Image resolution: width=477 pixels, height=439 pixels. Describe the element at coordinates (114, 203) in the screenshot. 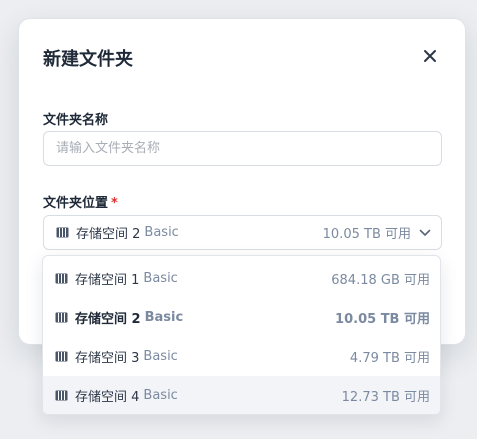

I see `required-mark: *` at that location.